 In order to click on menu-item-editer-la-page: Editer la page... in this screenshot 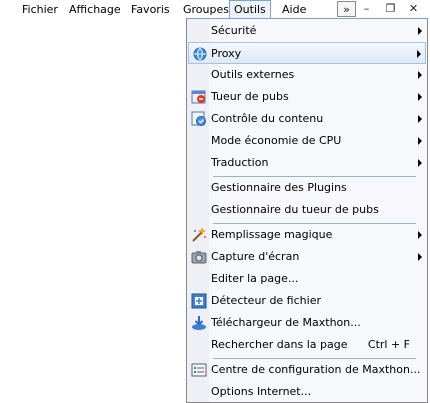, I will do `click(307, 279)`.